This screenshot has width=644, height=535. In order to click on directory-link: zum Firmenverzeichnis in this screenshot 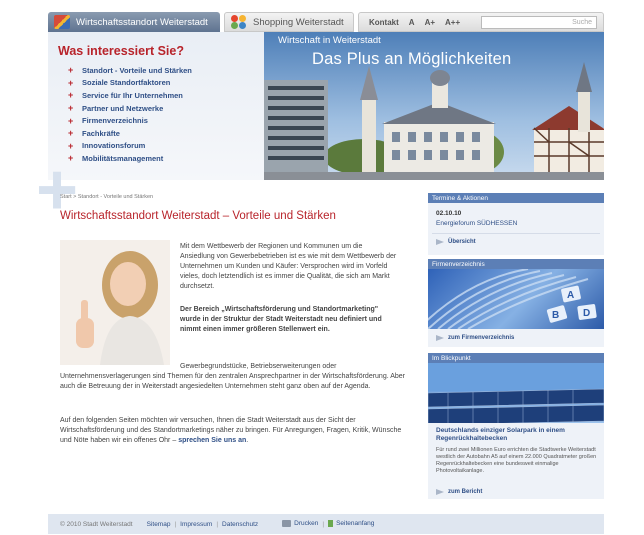, I will do `click(475, 338)`.